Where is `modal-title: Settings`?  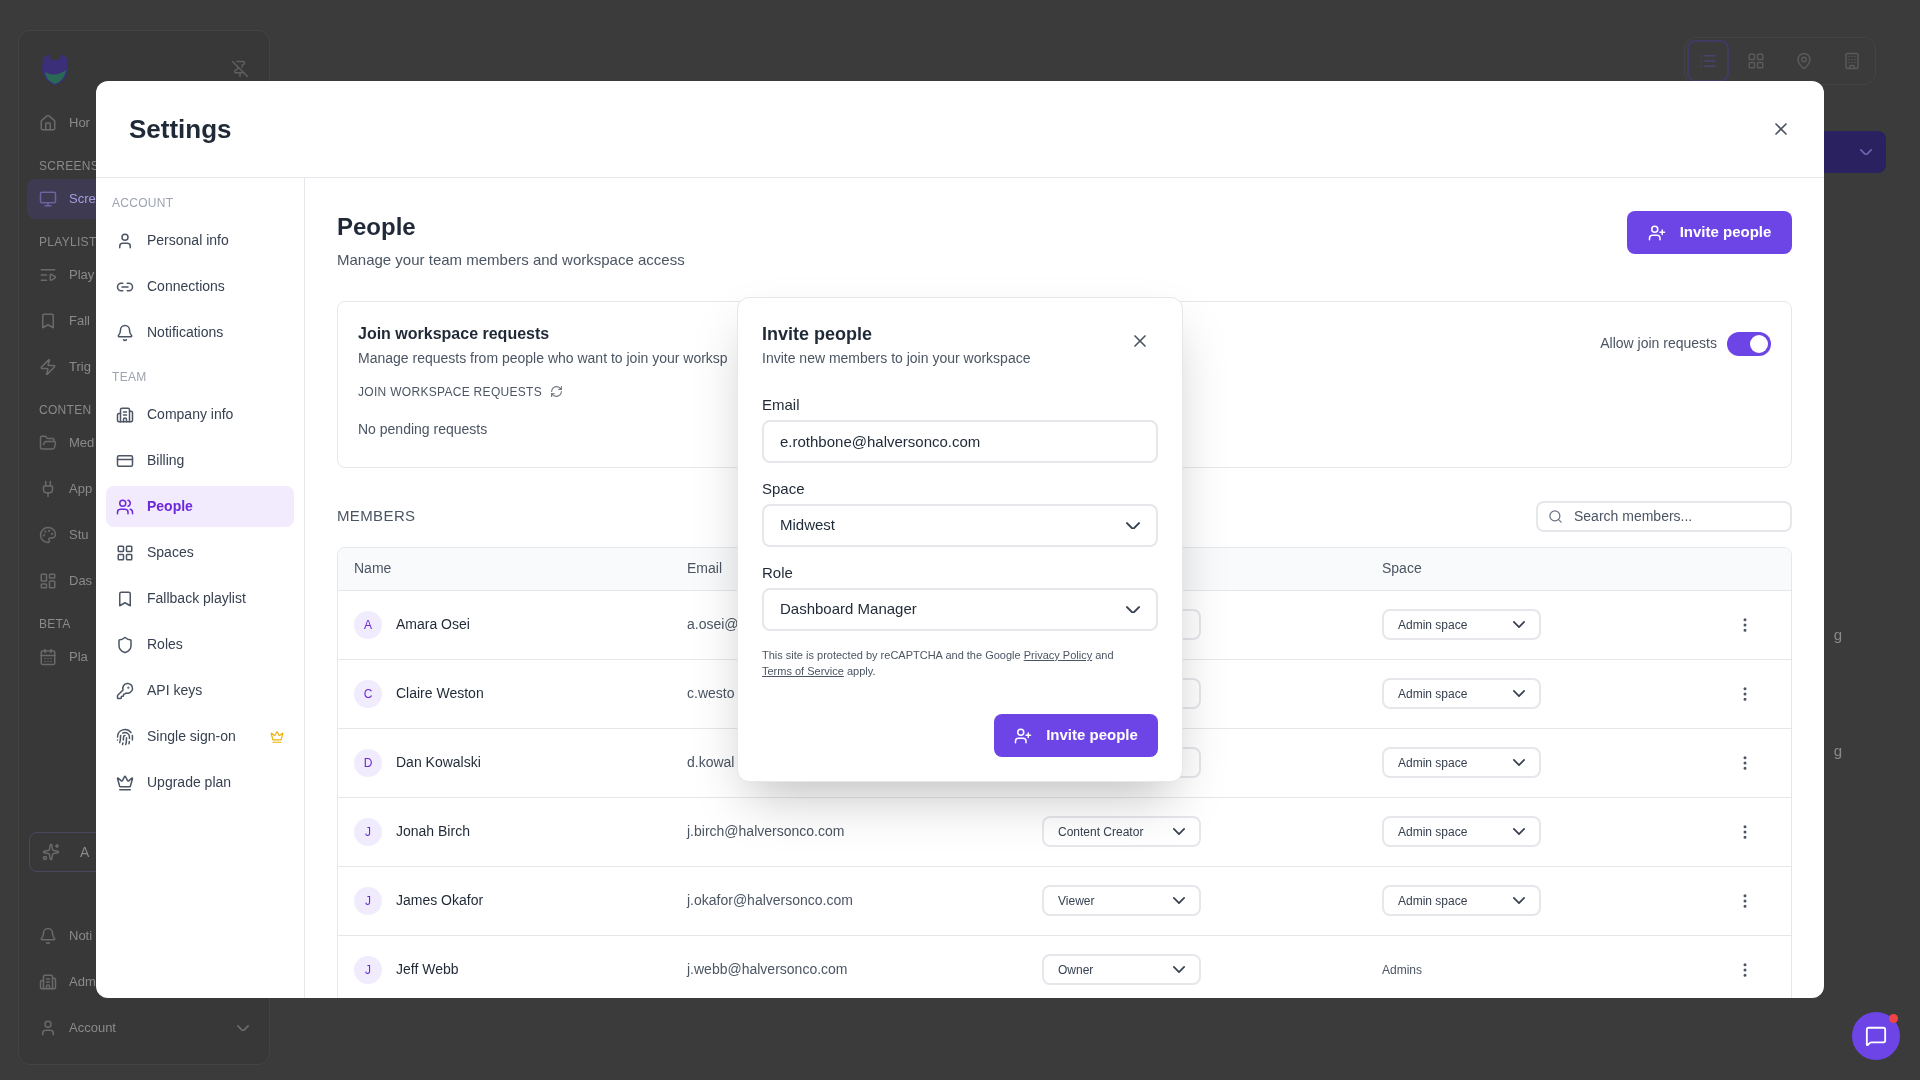
modal-title: Settings is located at coordinates (180, 129).